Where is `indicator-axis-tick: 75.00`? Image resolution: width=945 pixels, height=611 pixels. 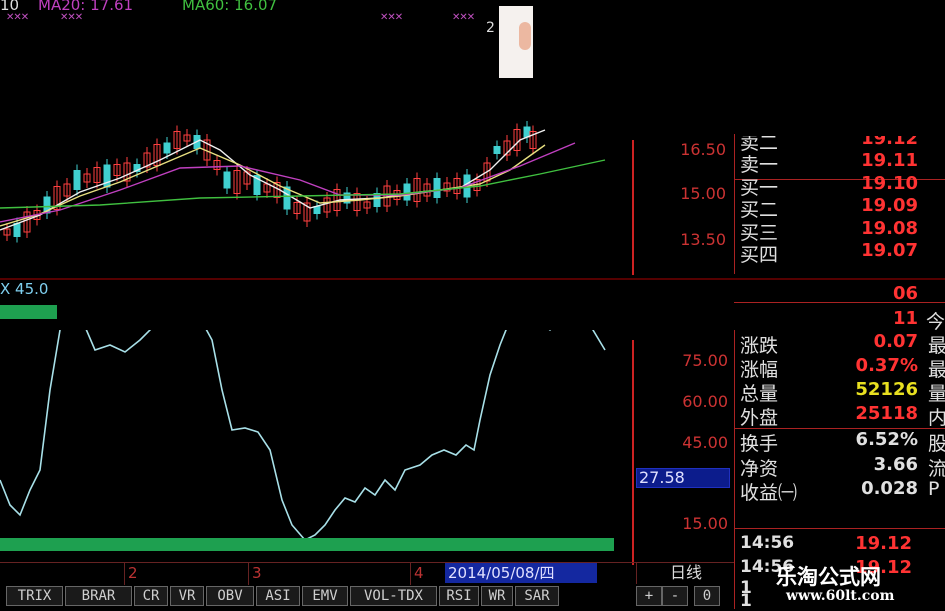
indicator-axis-tick: 75.00 is located at coordinates (705, 360).